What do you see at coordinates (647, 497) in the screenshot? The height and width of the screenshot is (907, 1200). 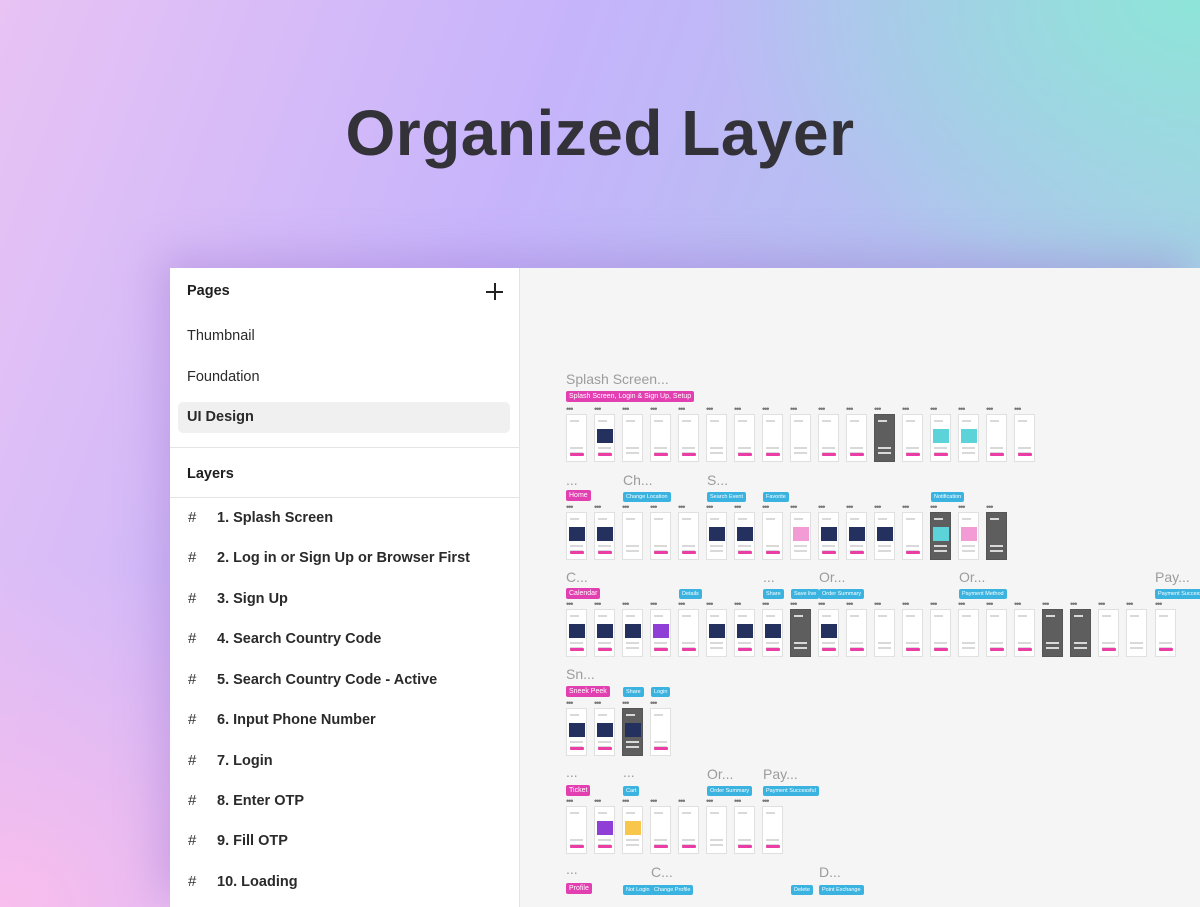 I see `section-tag: Change Location` at bounding box center [647, 497].